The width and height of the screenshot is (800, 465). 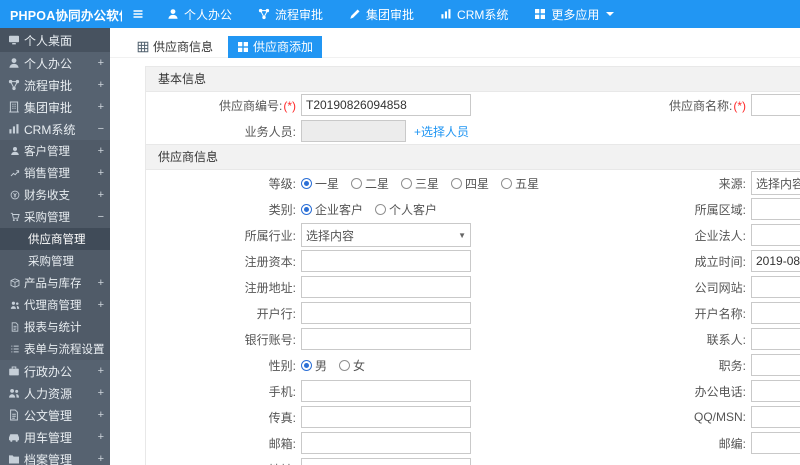 I want to click on industry-select: 选择内容 ▼, so click(x=386, y=235).